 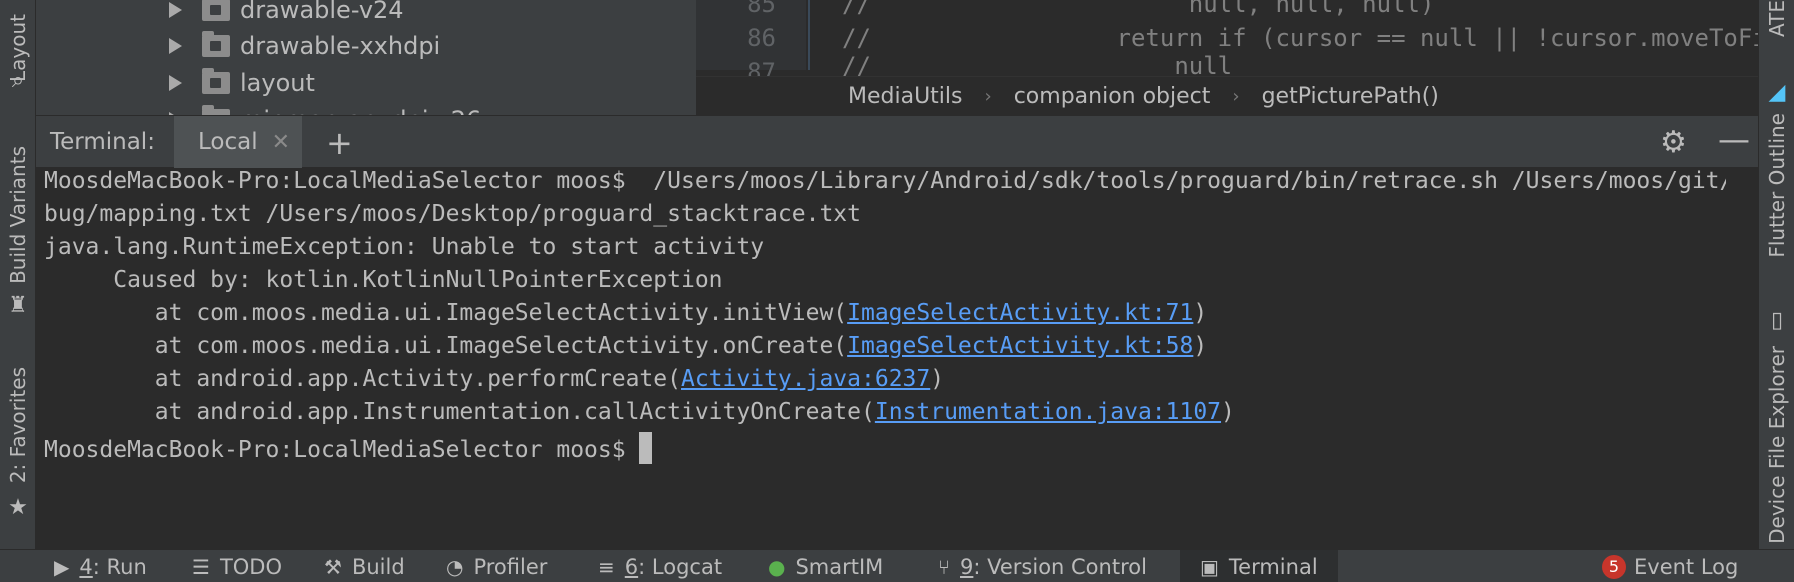 I want to click on close-icon: ✕, so click(x=281, y=142).